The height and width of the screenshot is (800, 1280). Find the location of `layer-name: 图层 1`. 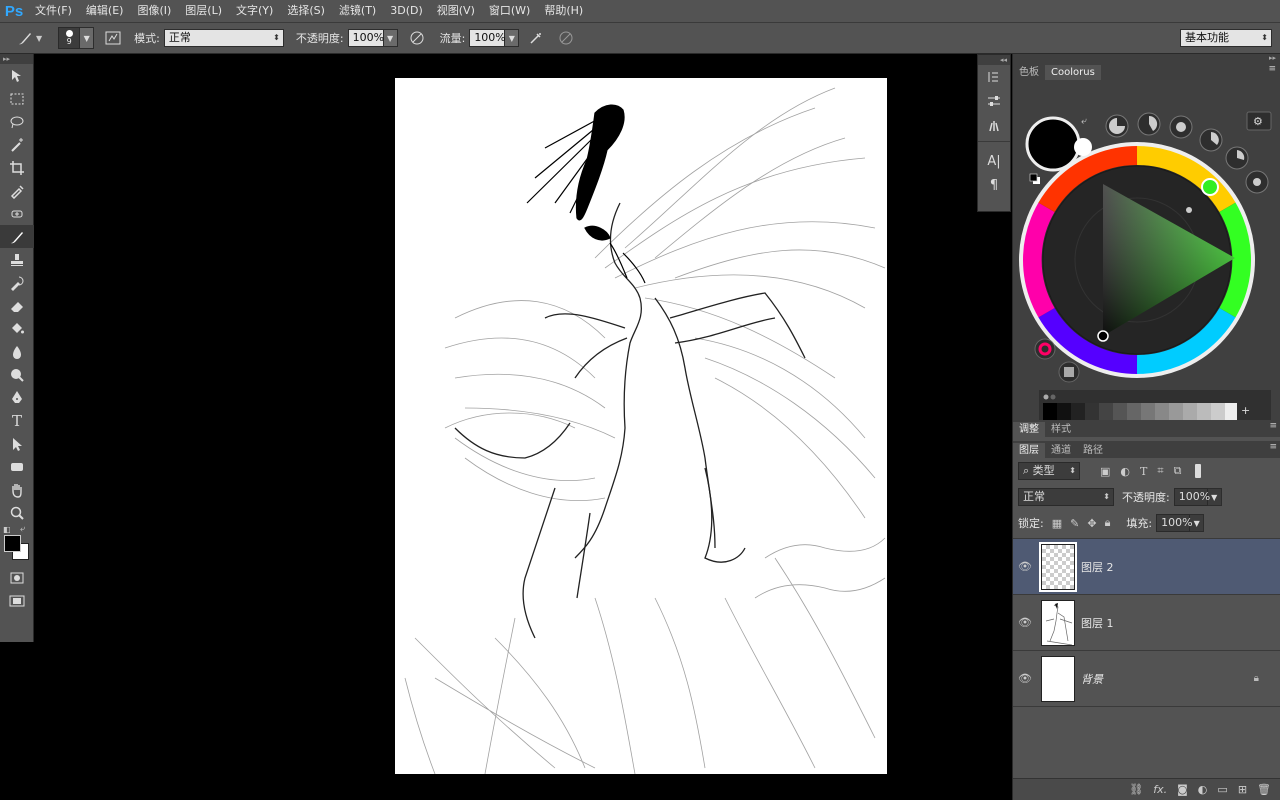

layer-name: 图层 1 is located at coordinates (1097, 623).